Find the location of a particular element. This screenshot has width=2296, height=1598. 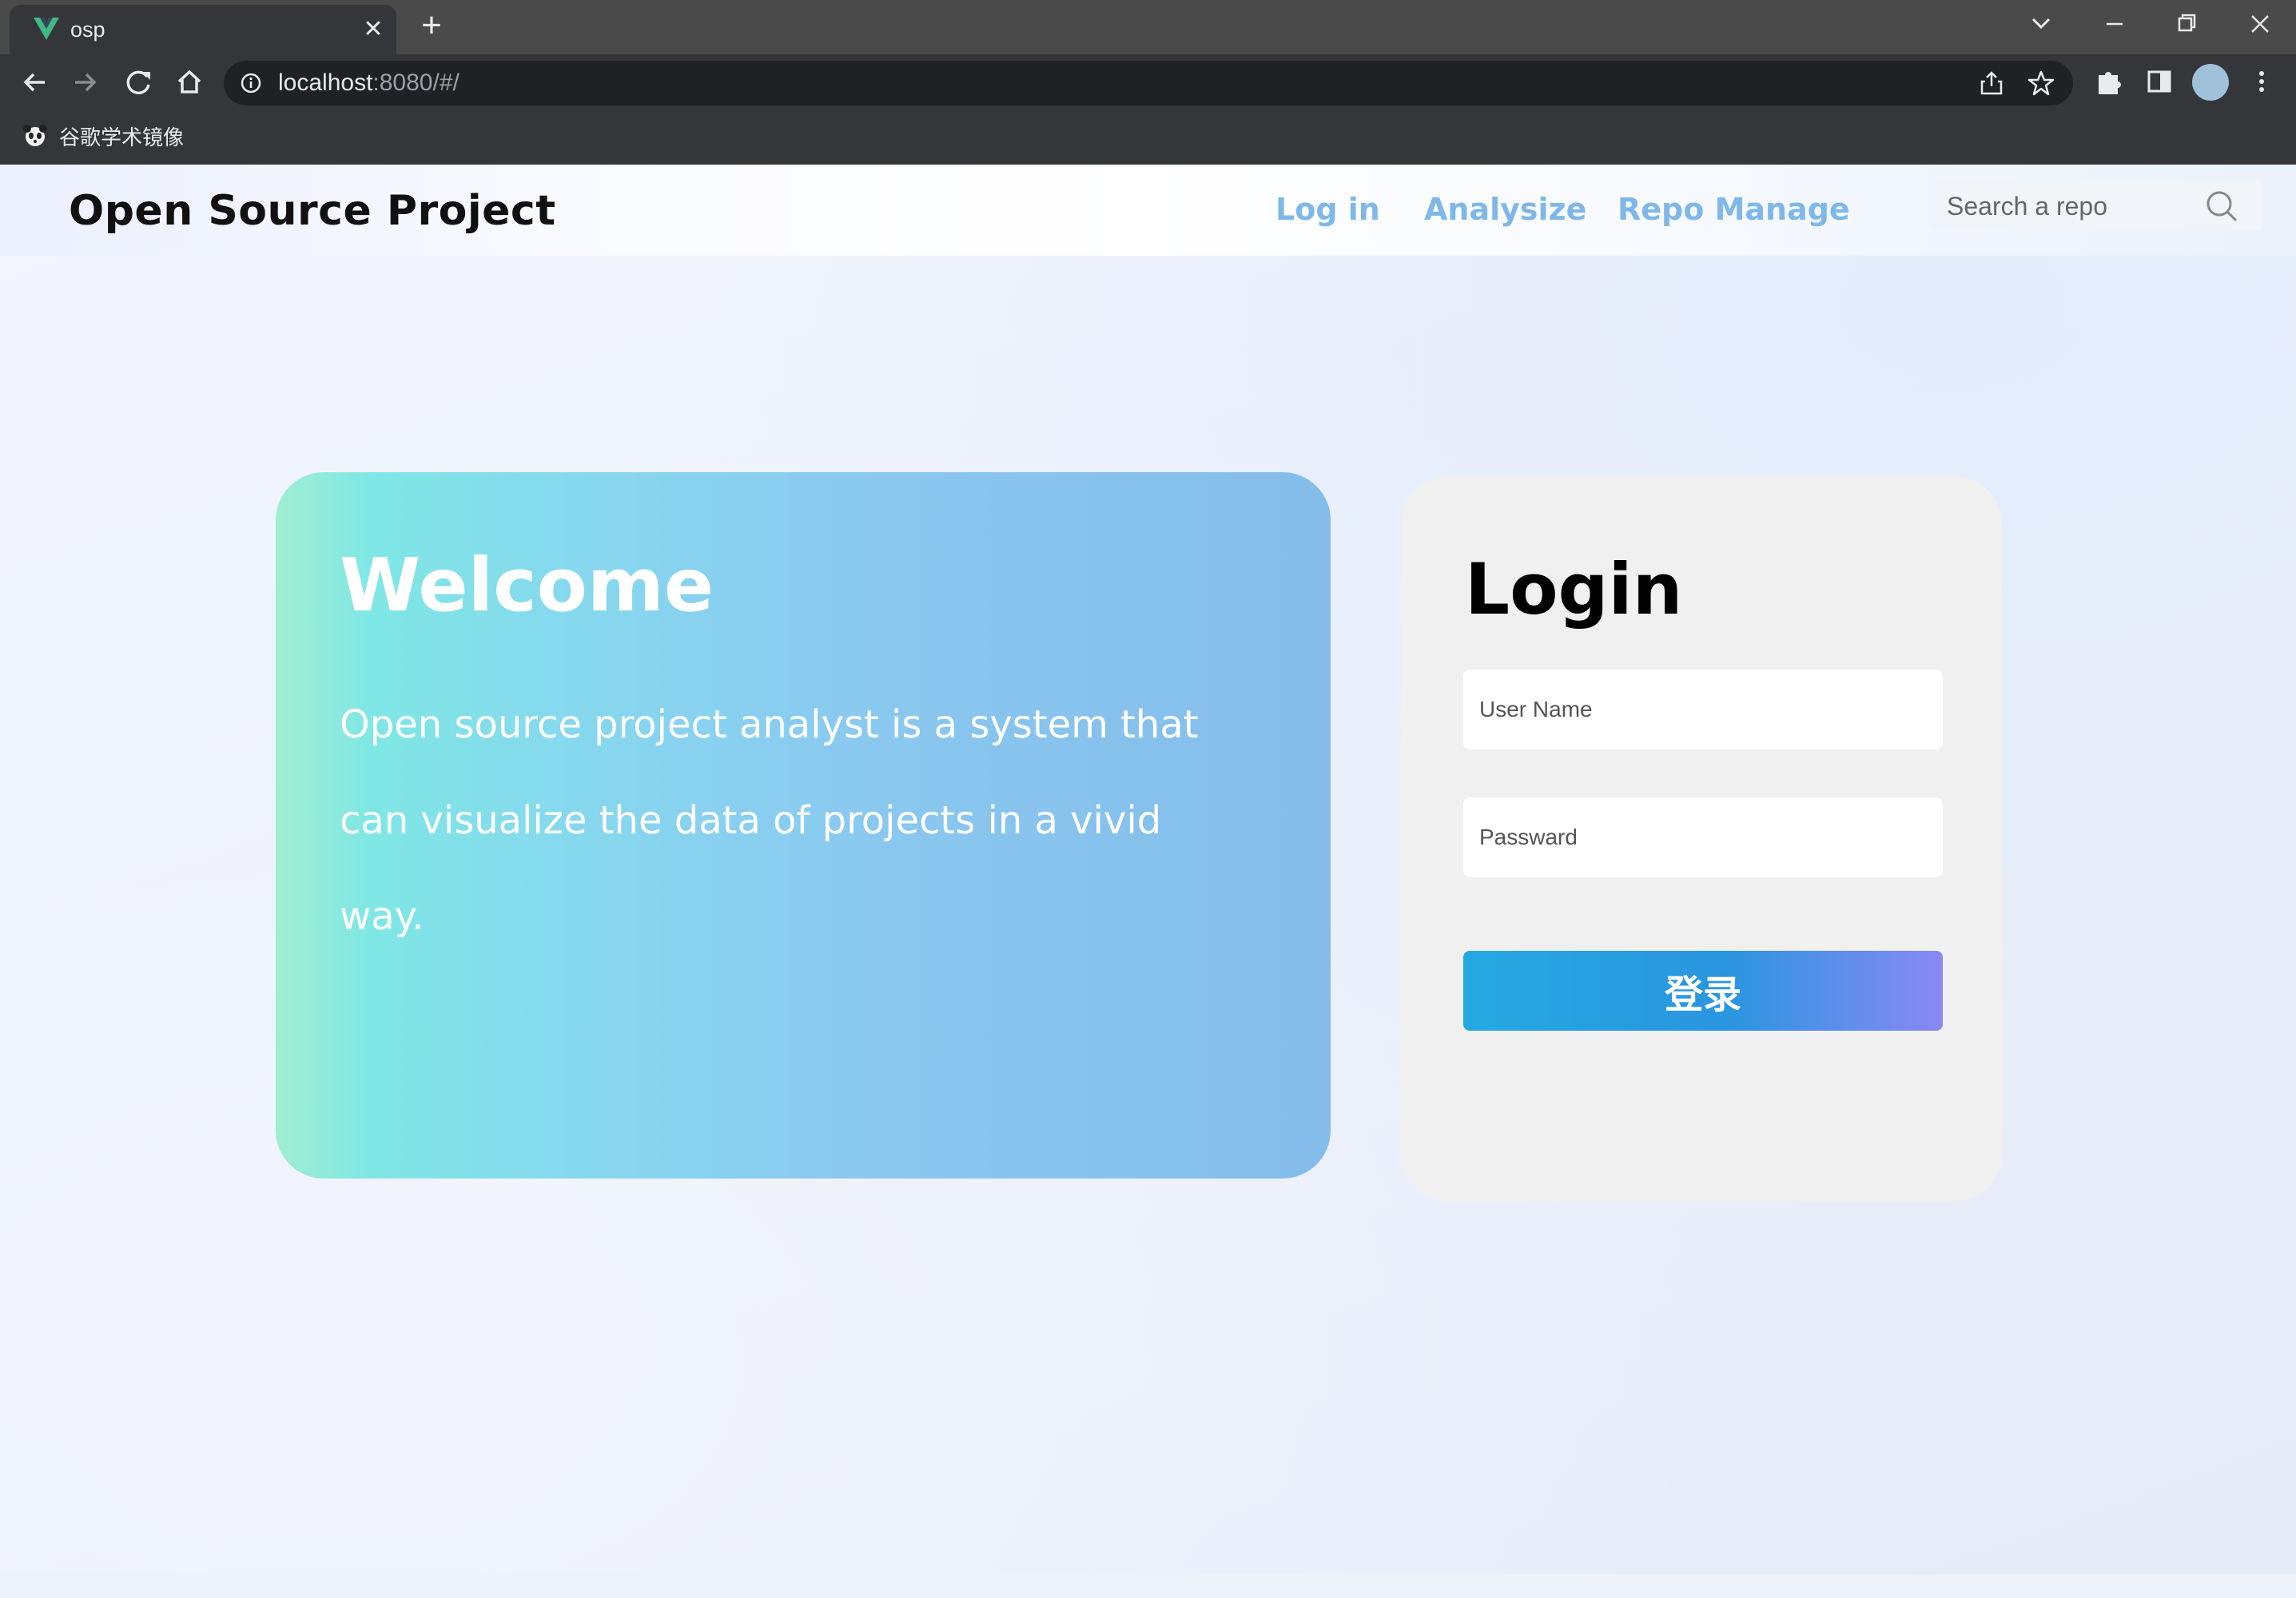

tab-close-icon: ✕ is located at coordinates (374, 29).